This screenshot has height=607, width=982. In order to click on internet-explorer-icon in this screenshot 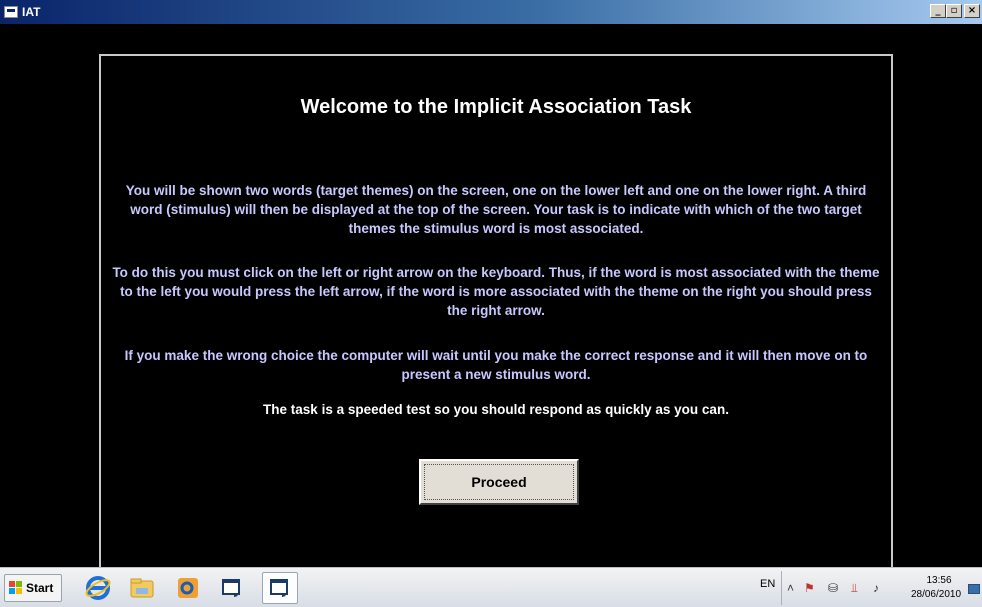, I will do `click(98, 588)`.